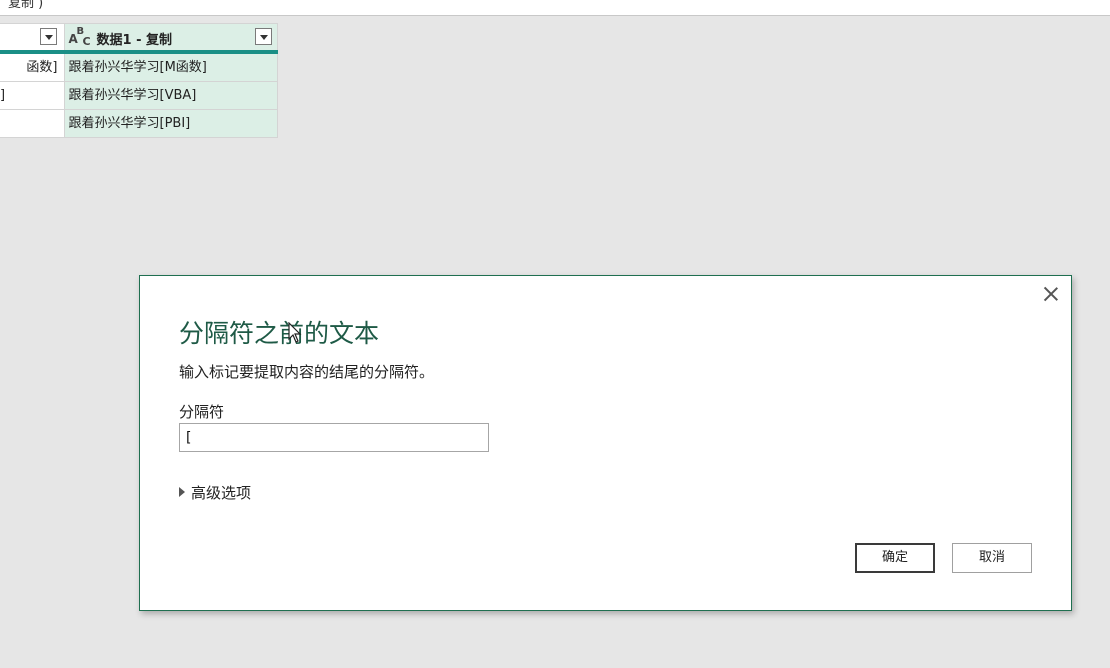  What do you see at coordinates (171, 66) in the screenshot?
I see `table-cell: 跟着孙兴华学习[M函数]` at bounding box center [171, 66].